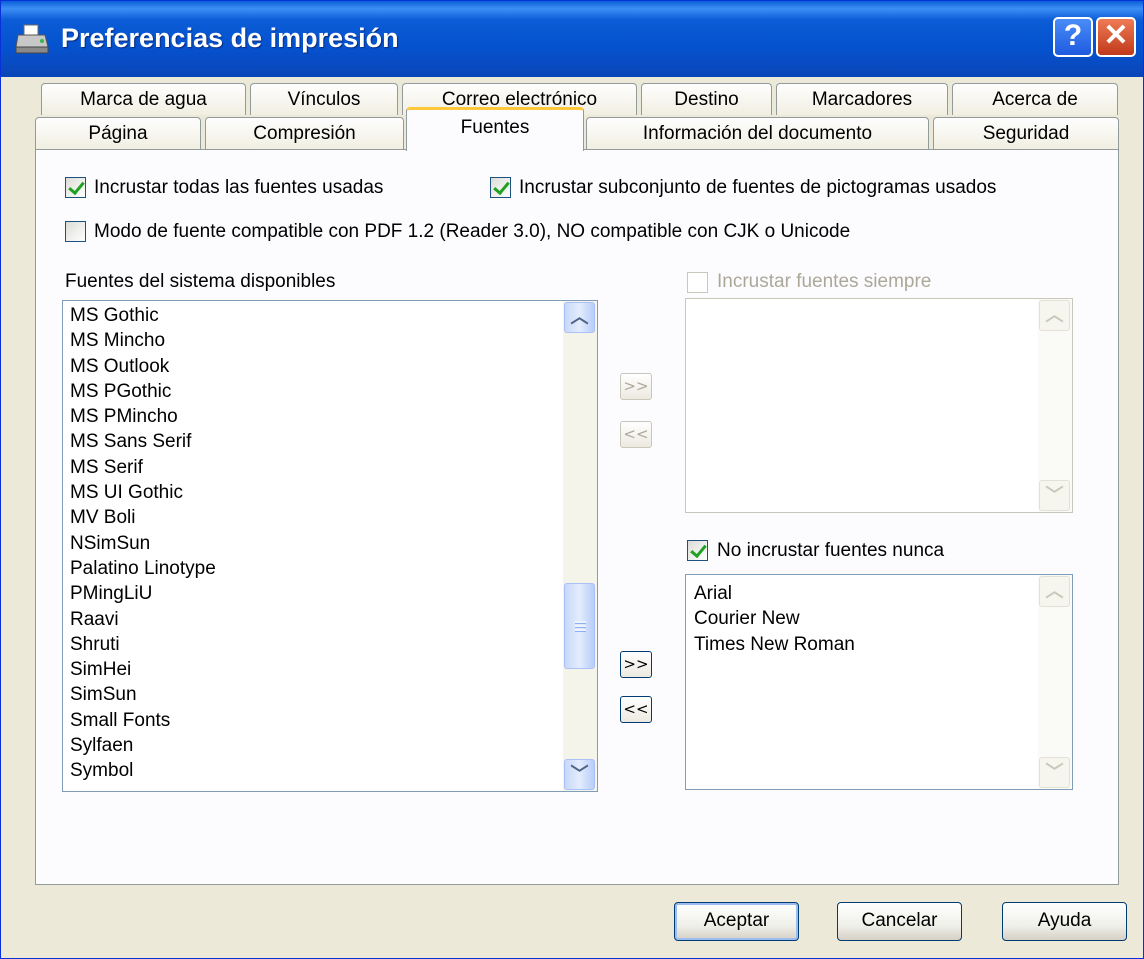 The width and height of the screenshot is (1144, 959). Describe the element at coordinates (879, 644) in the screenshot. I see `list-item: Times New Roman` at that location.